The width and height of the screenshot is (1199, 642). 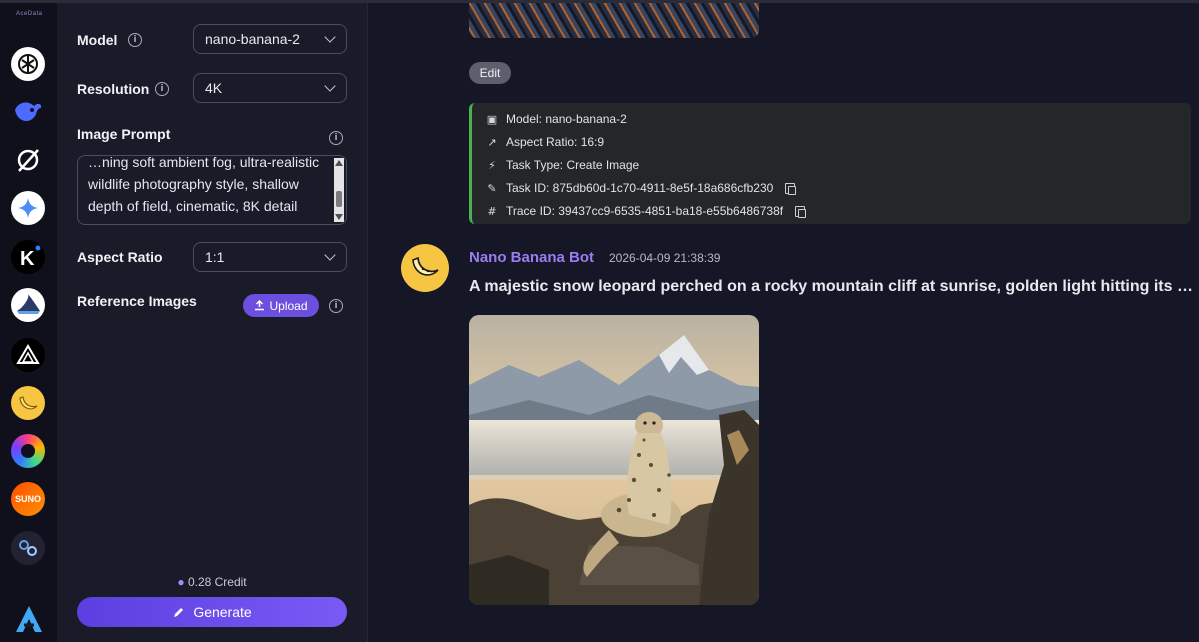 What do you see at coordinates (214, 88) in the screenshot?
I see `resolution-select-value: 4K` at bounding box center [214, 88].